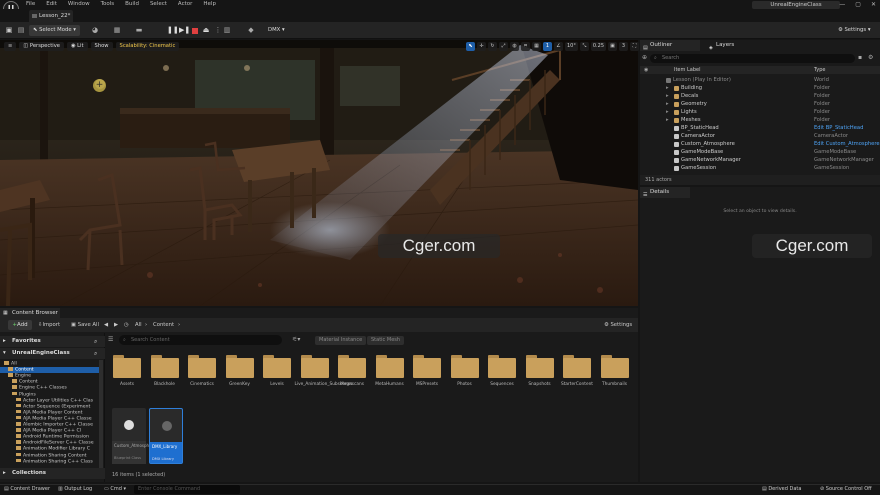 The width and height of the screenshot is (880, 495). Describe the element at coordinates (95, 30) in the screenshot. I see `add-actor-icon: ◕` at that location.